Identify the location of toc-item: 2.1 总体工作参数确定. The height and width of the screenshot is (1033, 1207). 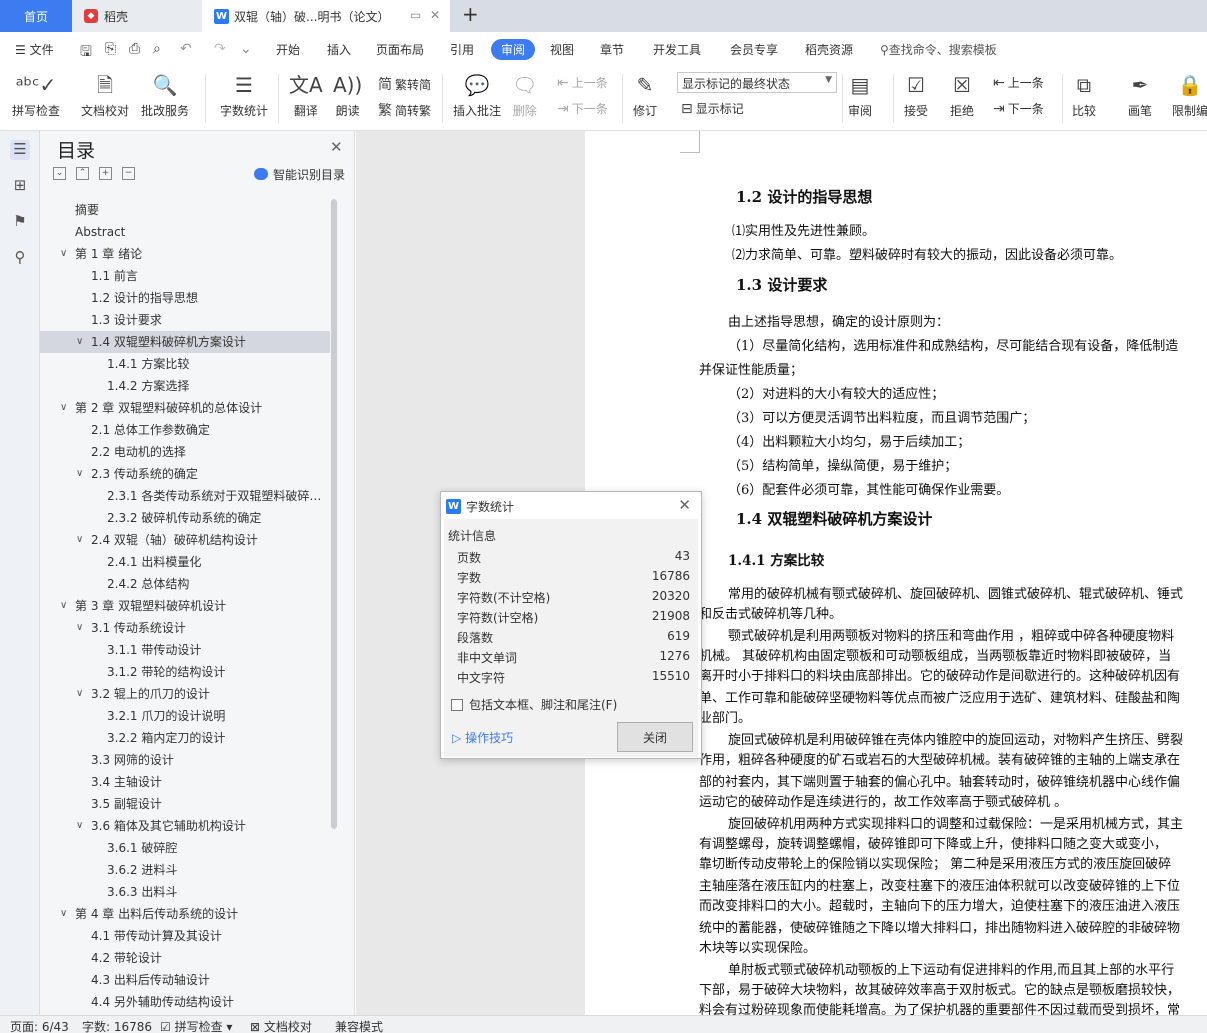
(185, 430).